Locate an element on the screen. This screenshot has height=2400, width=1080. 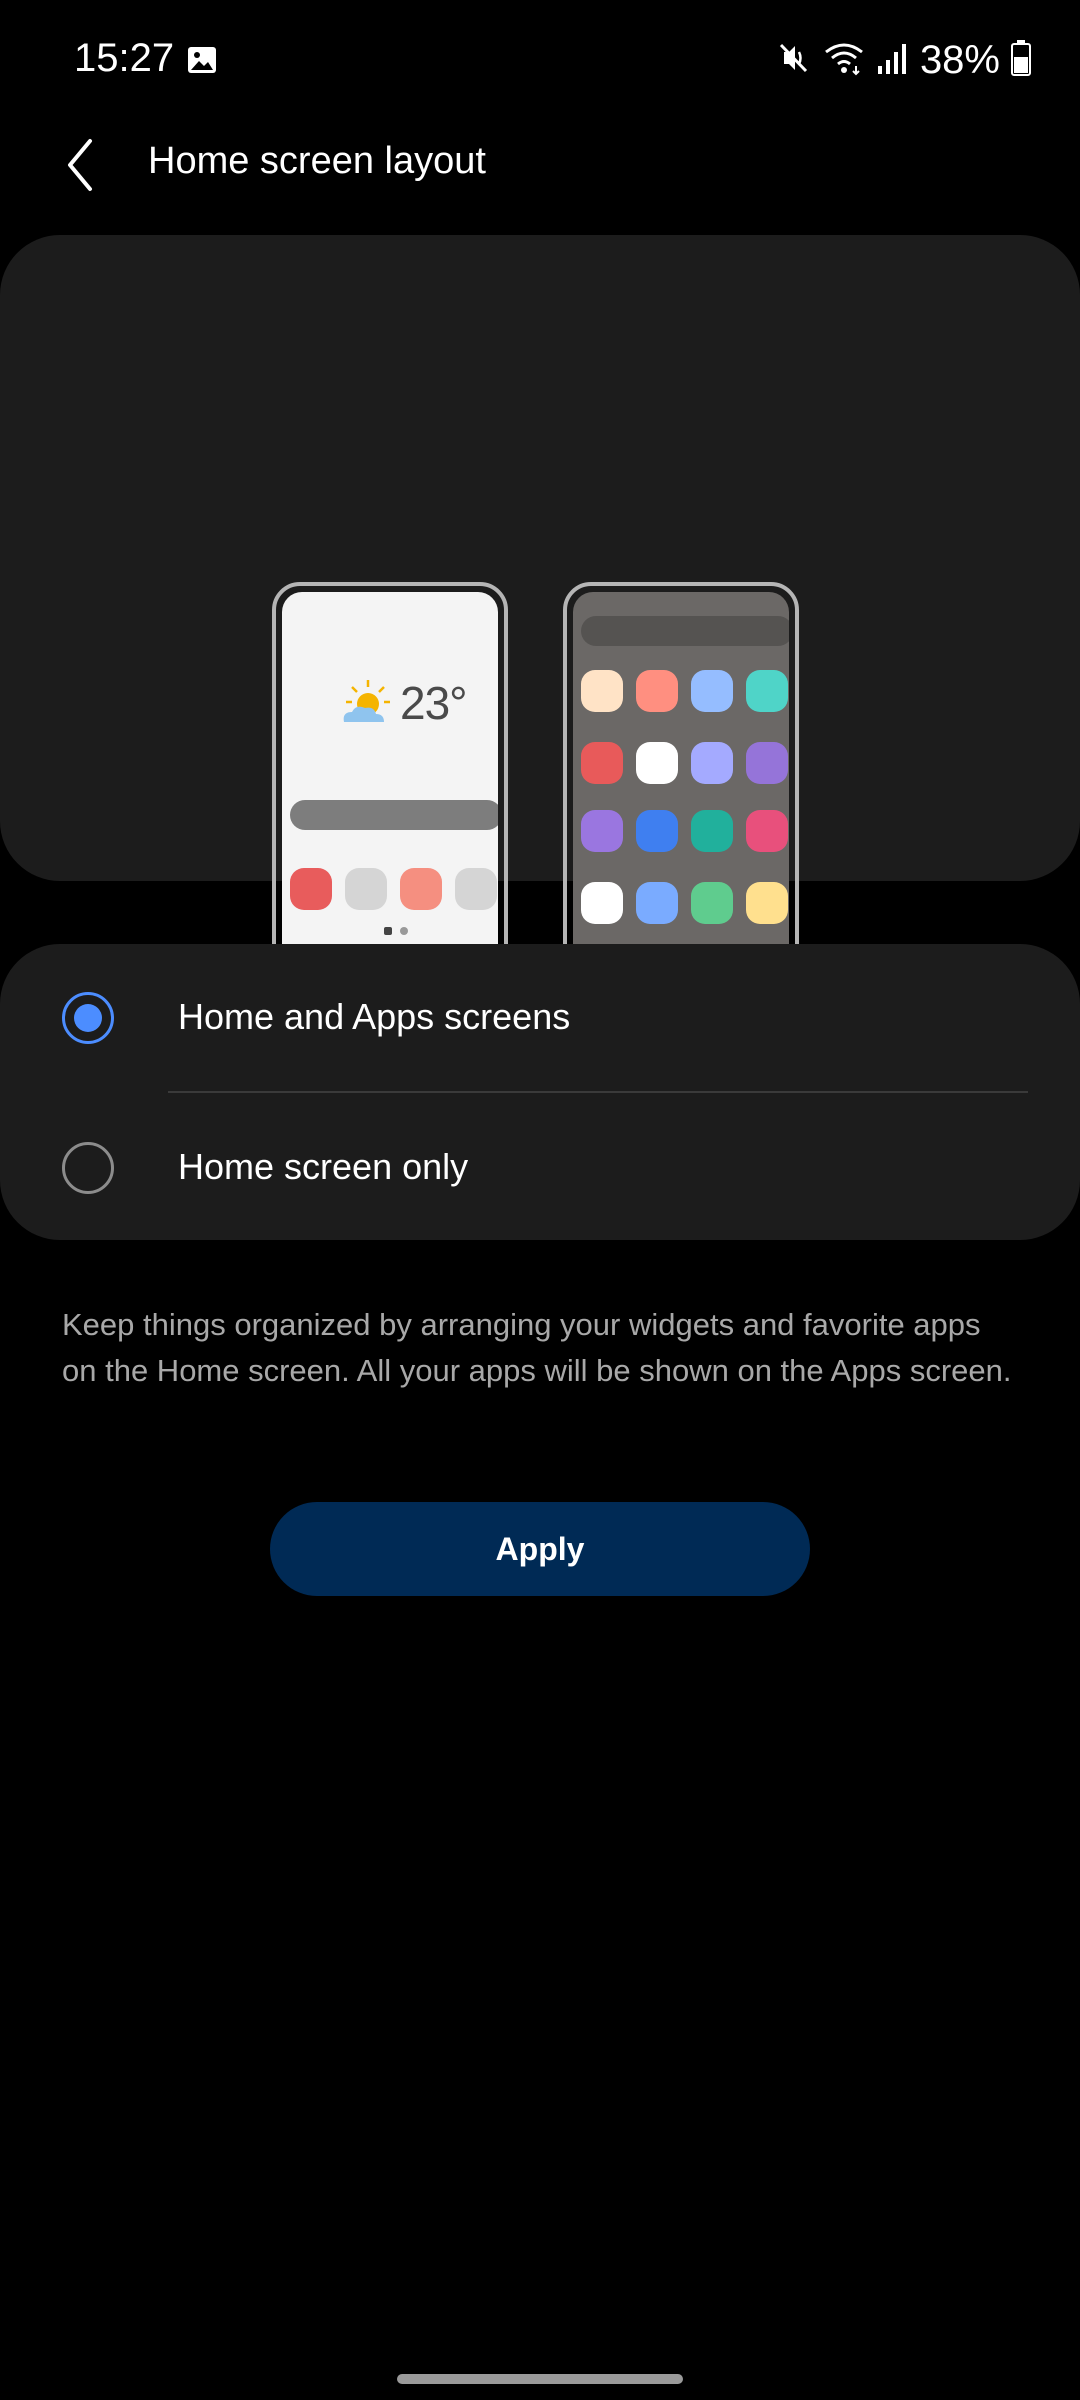
option-home-and-apps: Home and Apps screens is located at coordinates (540, 1018).